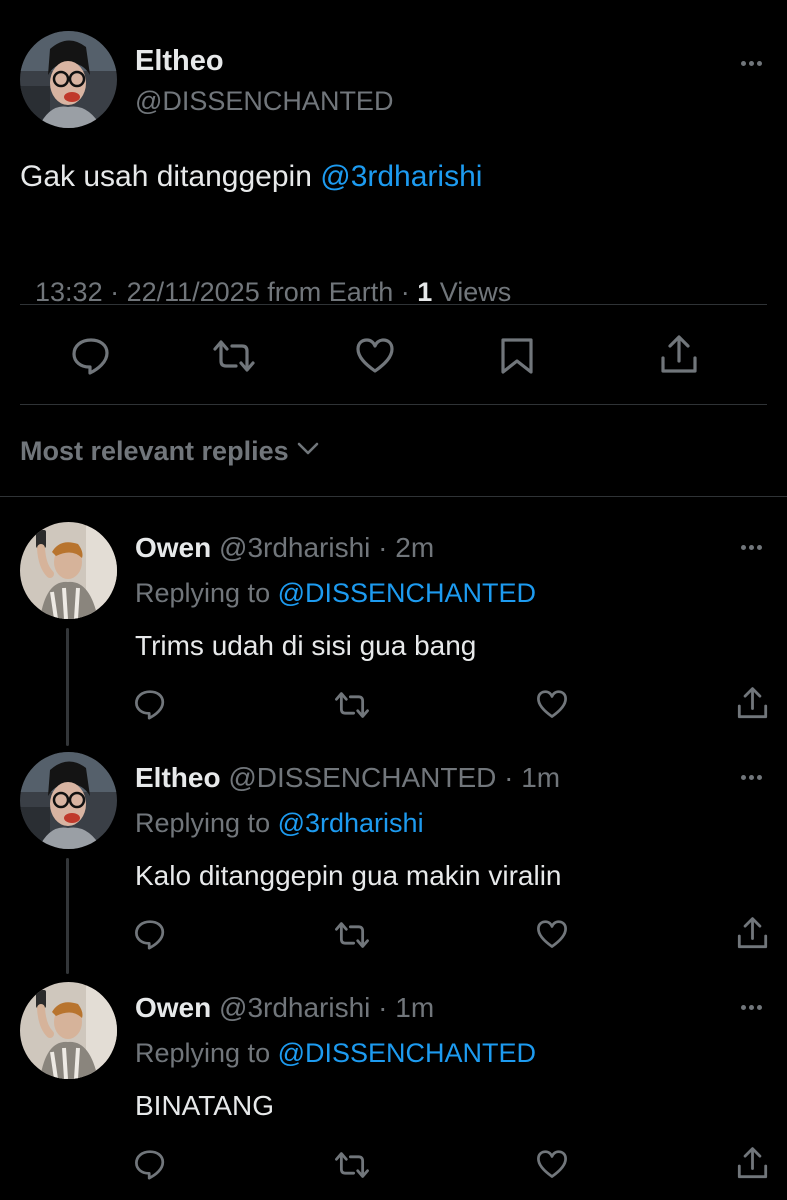  I want to click on replying-to-mention: @3rdharishi, so click(351, 823).